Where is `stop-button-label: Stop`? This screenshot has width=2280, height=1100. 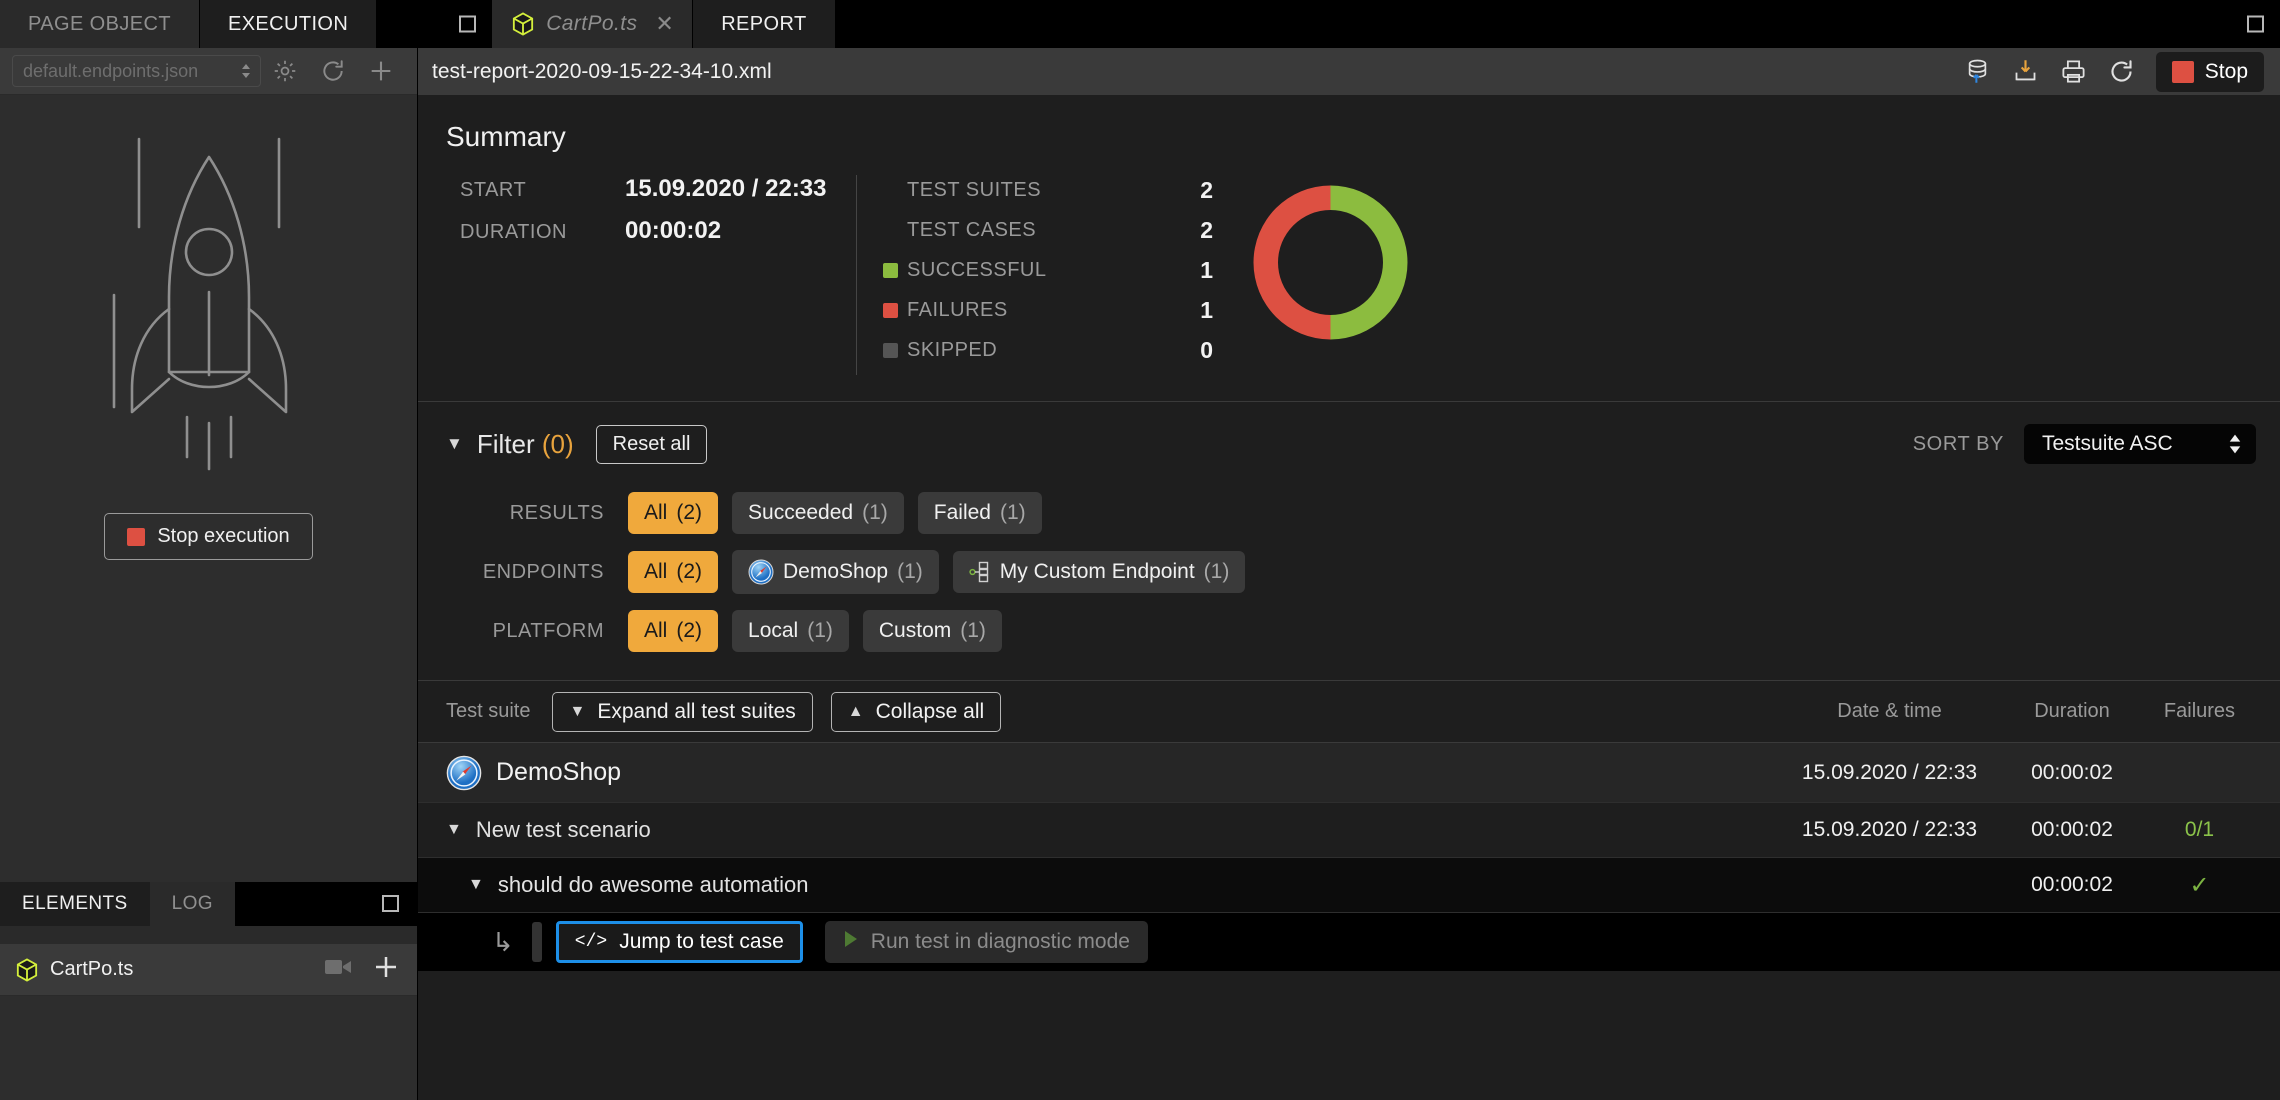 stop-button-label: Stop is located at coordinates (2226, 71).